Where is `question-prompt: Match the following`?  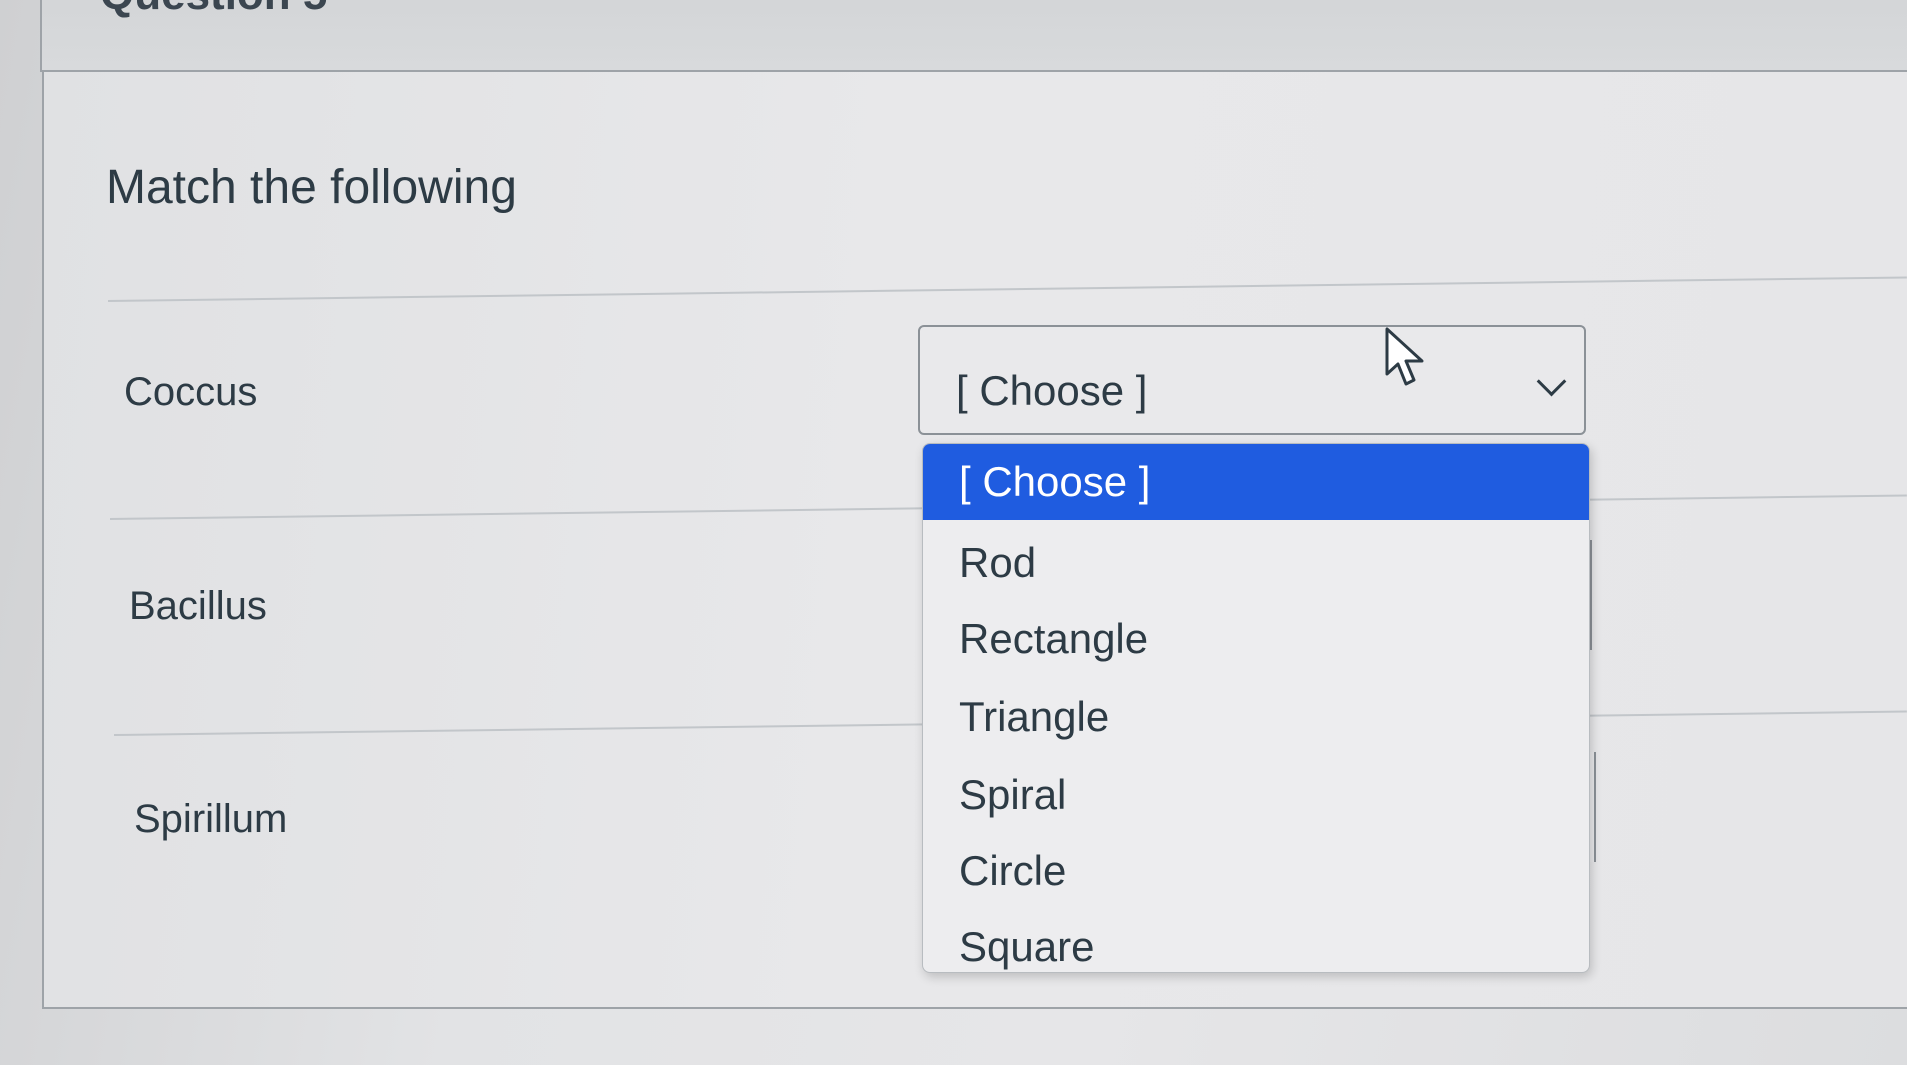 question-prompt: Match the following is located at coordinates (311, 187).